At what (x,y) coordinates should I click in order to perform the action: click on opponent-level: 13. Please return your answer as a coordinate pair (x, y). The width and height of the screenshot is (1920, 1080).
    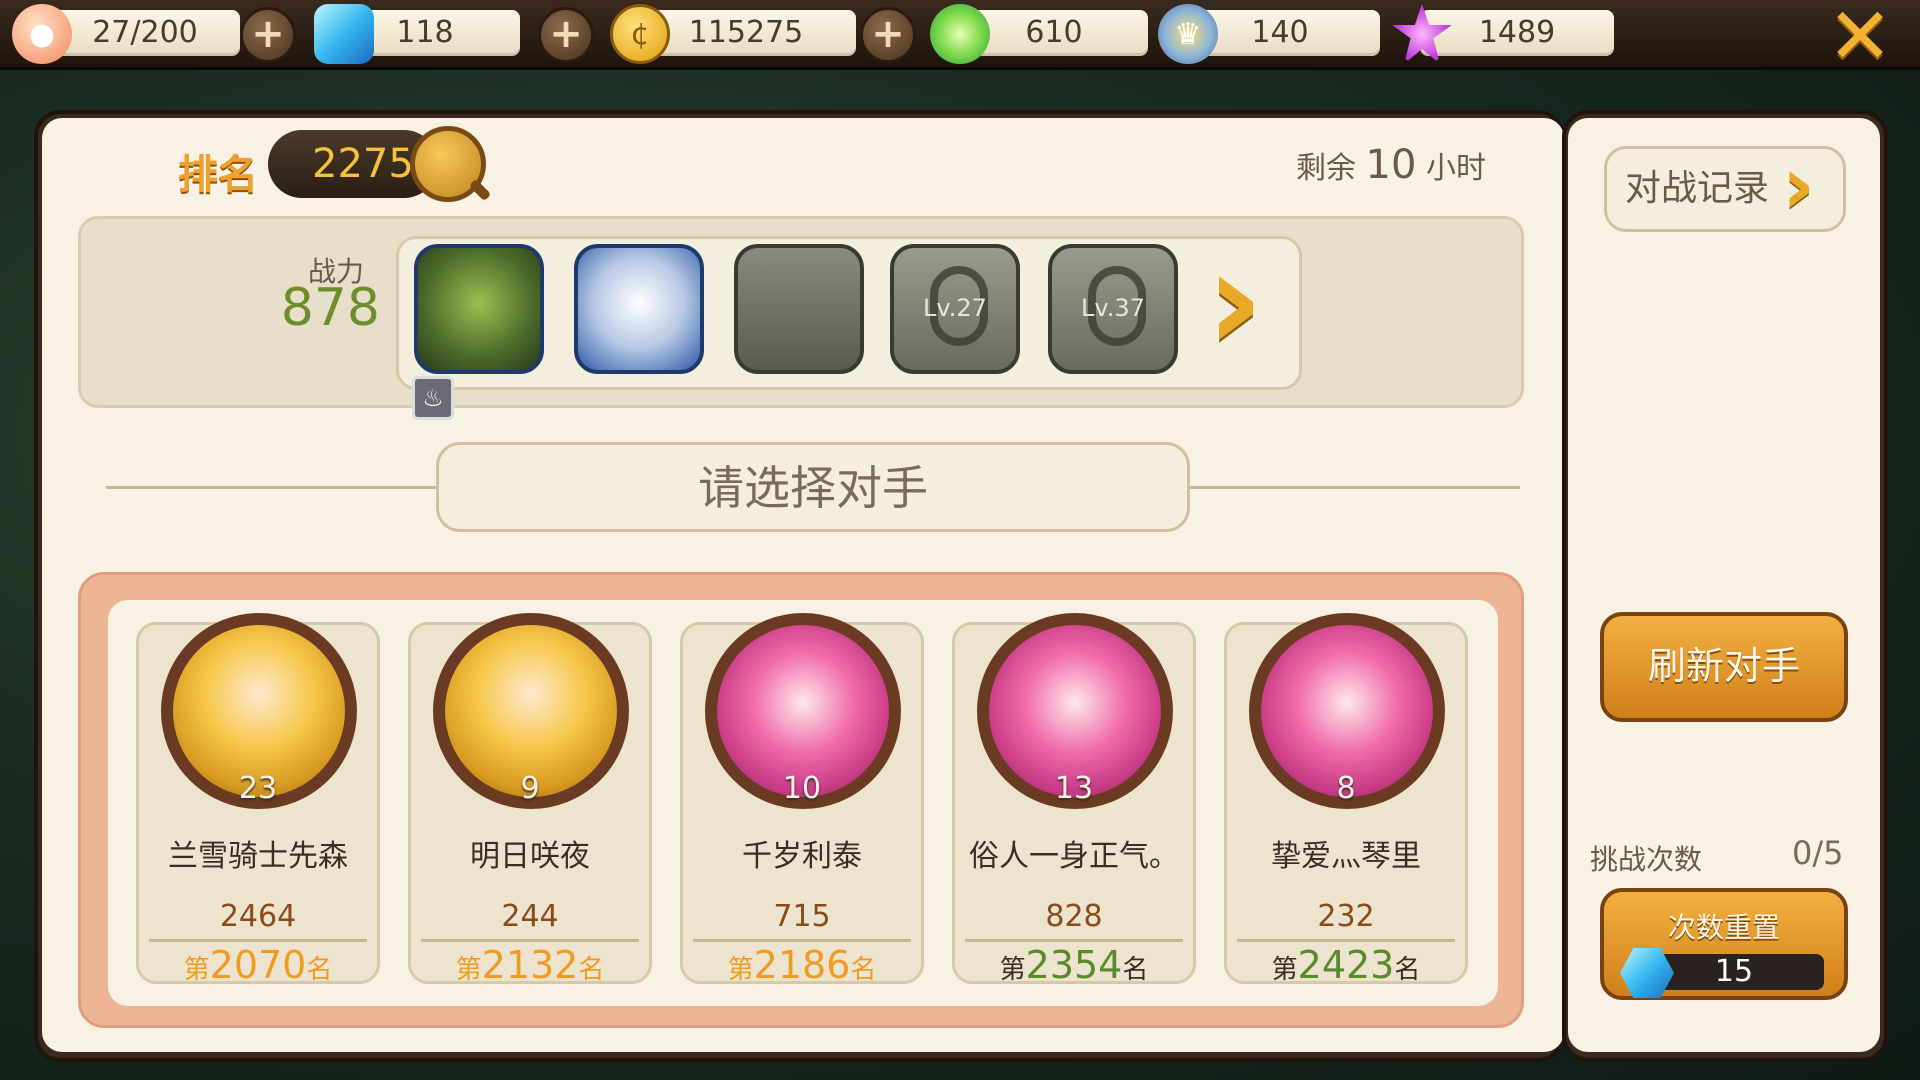
    Looking at the image, I should click on (1074, 788).